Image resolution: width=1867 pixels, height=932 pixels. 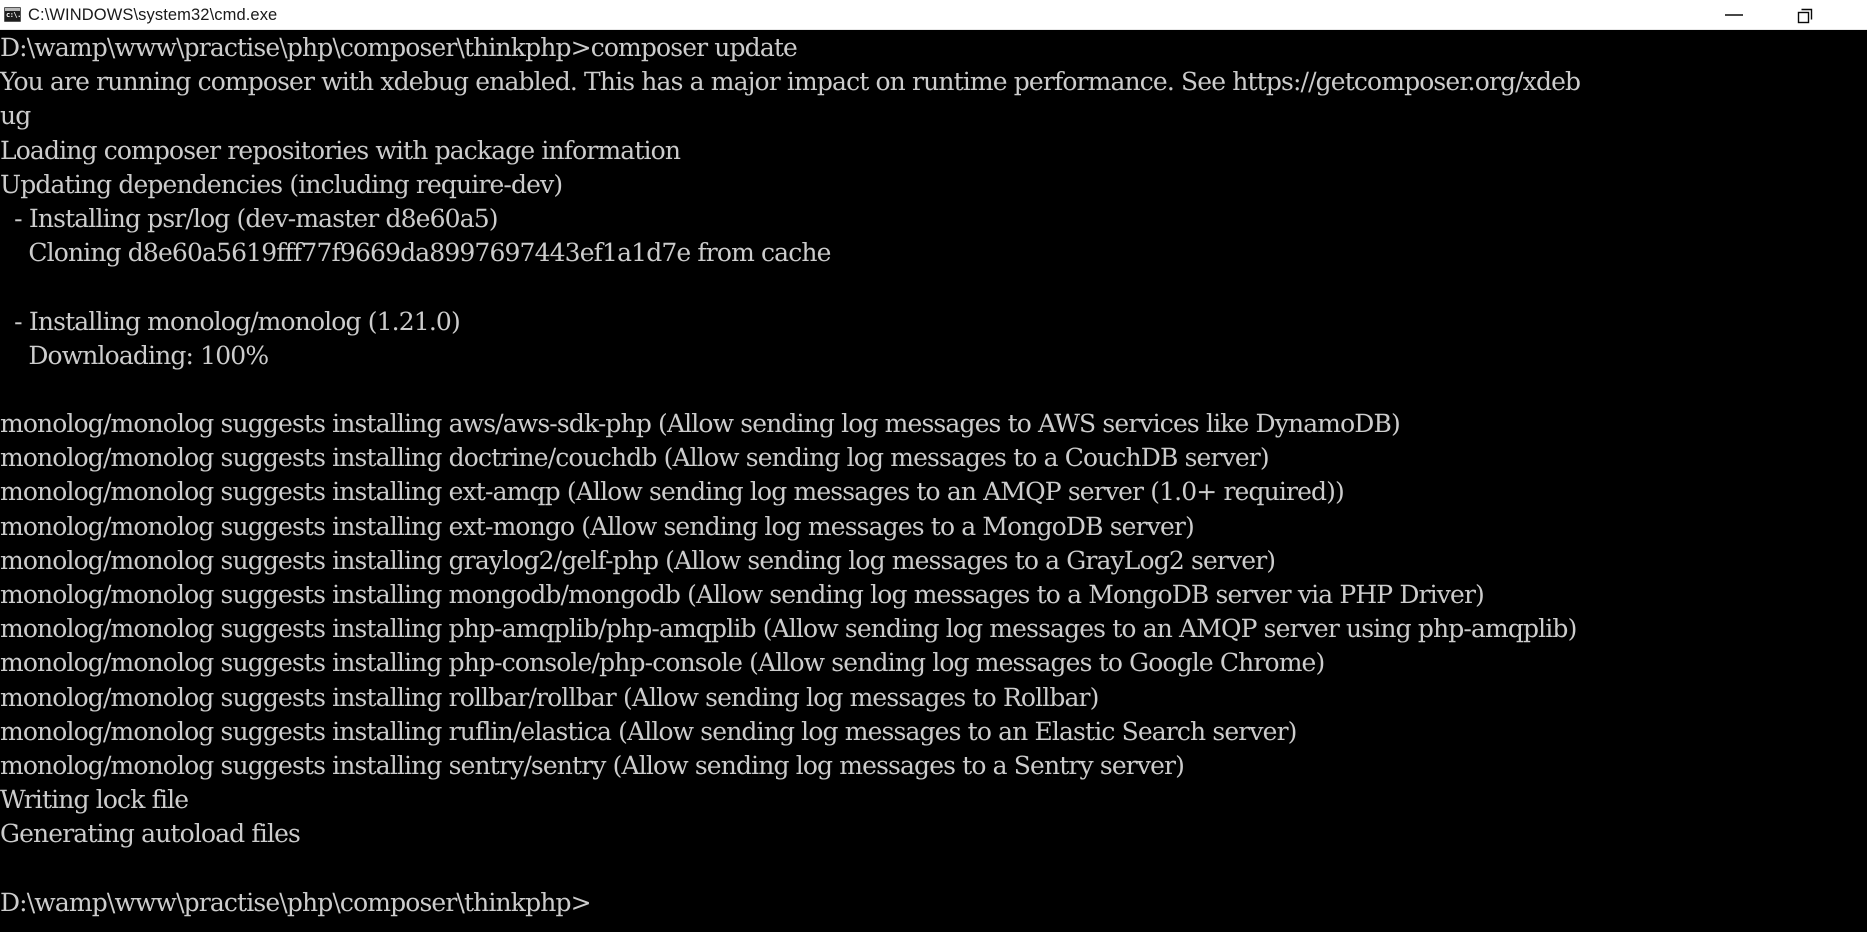 What do you see at coordinates (150, 834) in the screenshot?
I see `terminal-line: Generating autoload files` at bounding box center [150, 834].